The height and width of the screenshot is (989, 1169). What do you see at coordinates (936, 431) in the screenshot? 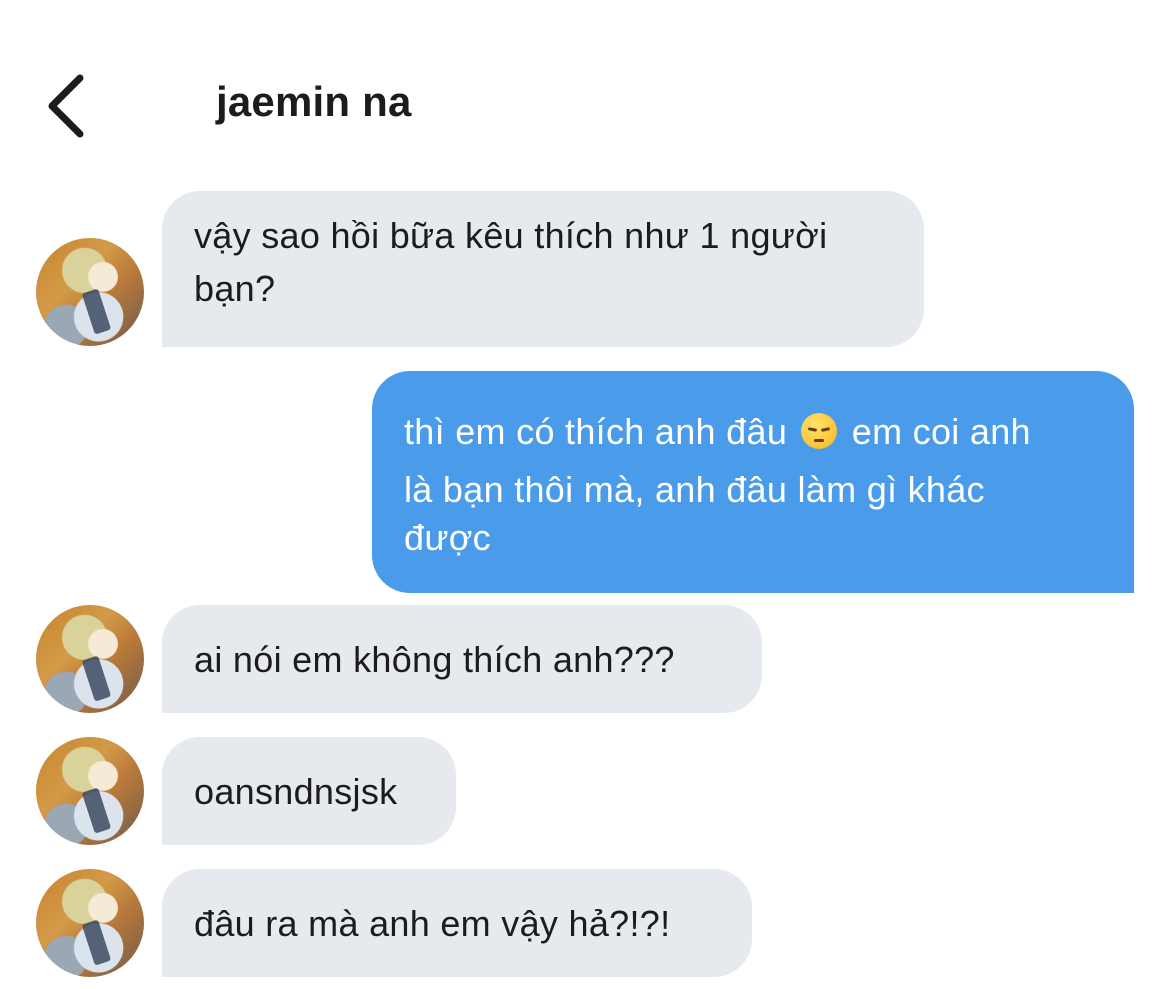
I see `message-text-segment: em coi anh` at bounding box center [936, 431].